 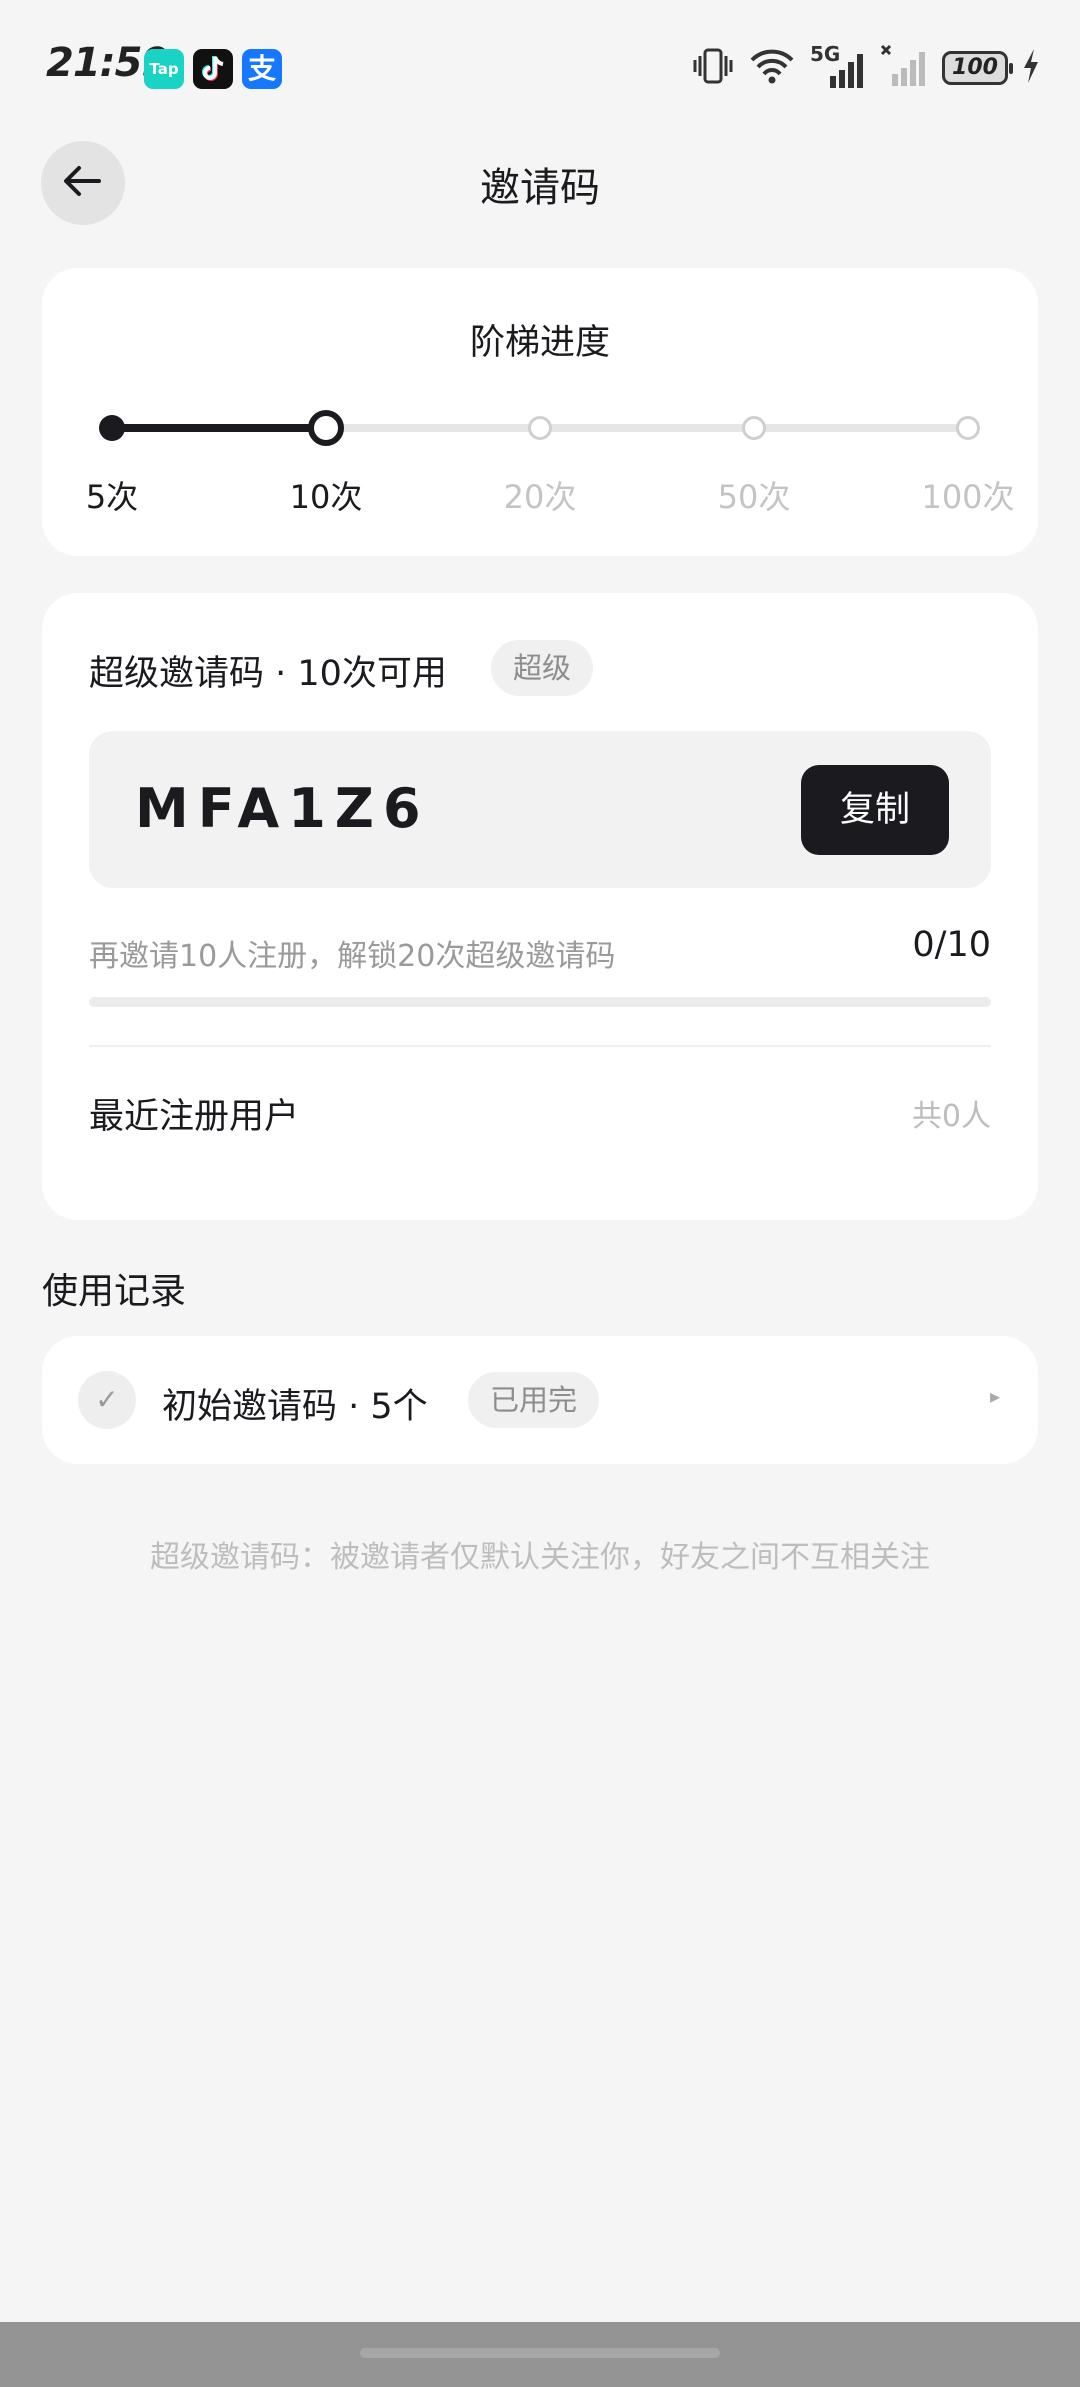 What do you see at coordinates (838, 66) in the screenshot?
I see `signal-5g-icon: 5G` at bounding box center [838, 66].